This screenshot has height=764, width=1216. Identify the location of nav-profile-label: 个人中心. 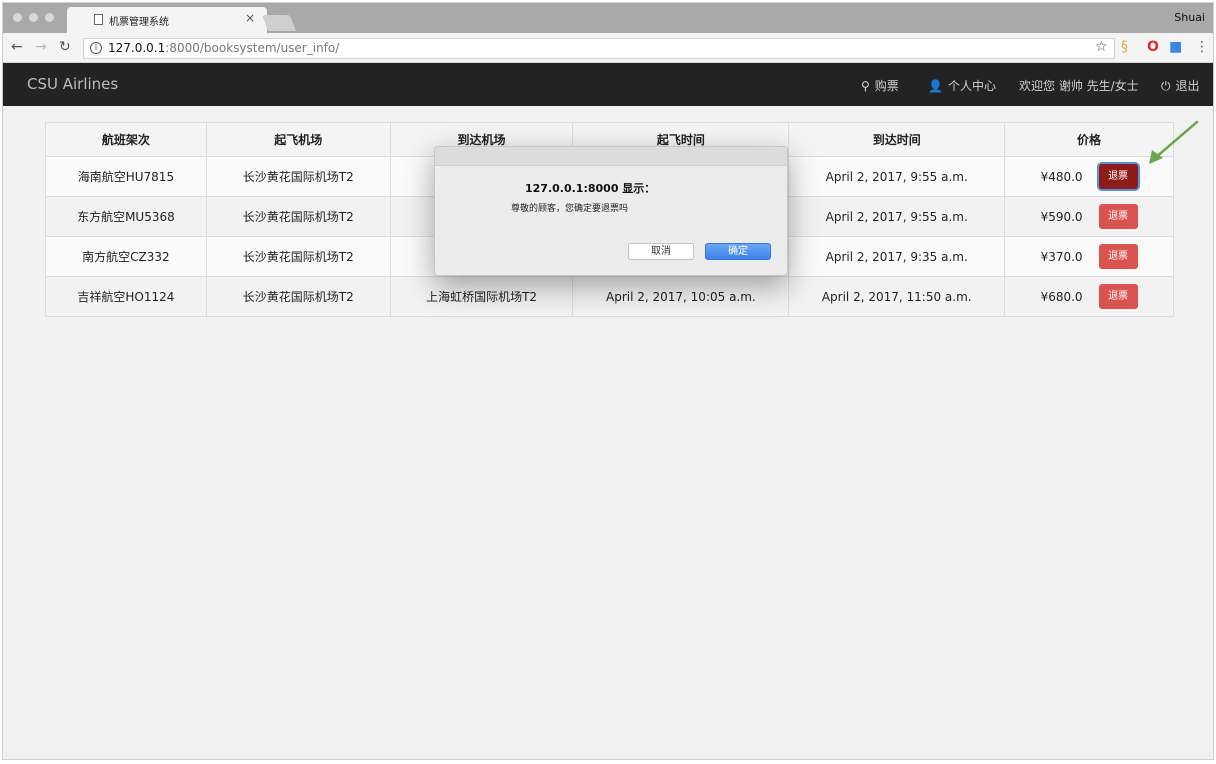
(971, 86).